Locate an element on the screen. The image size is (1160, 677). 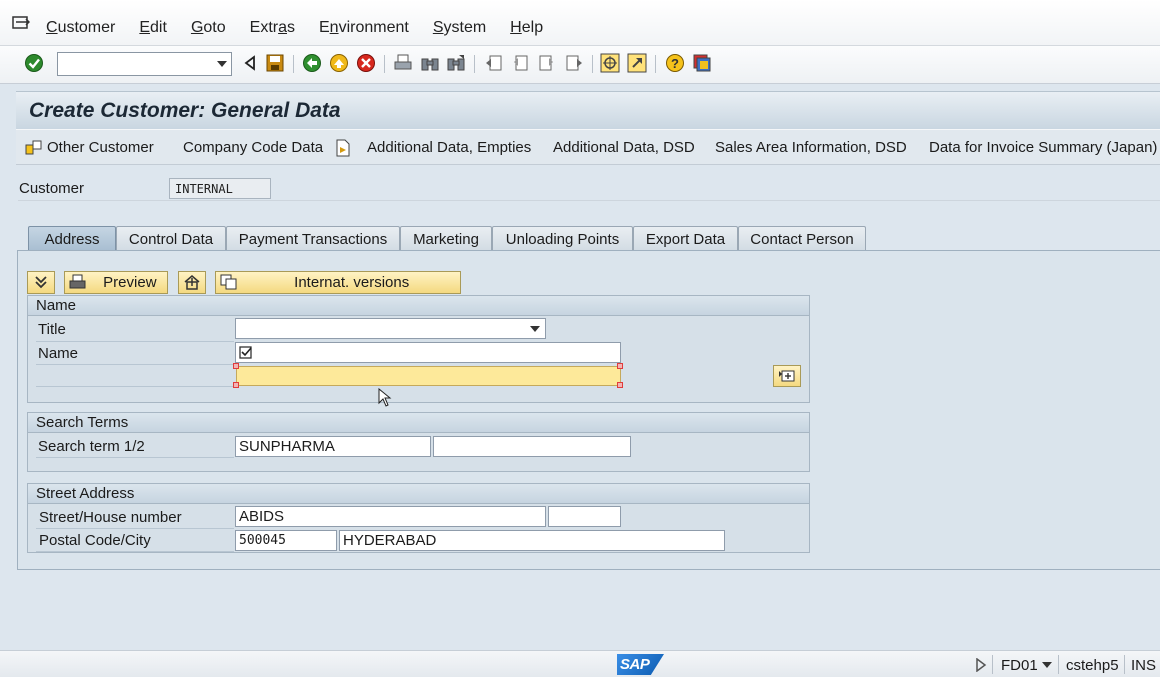
page-title: Create Customer: General Data is located at coordinates (185, 110).